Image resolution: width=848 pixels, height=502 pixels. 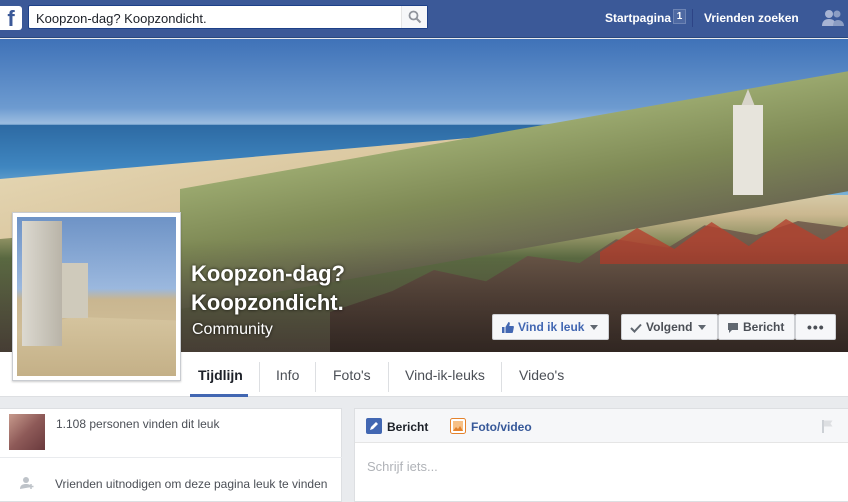 What do you see at coordinates (679, 16) in the screenshot?
I see `home-notification-badge: 1` at bounding box center [679, 16].